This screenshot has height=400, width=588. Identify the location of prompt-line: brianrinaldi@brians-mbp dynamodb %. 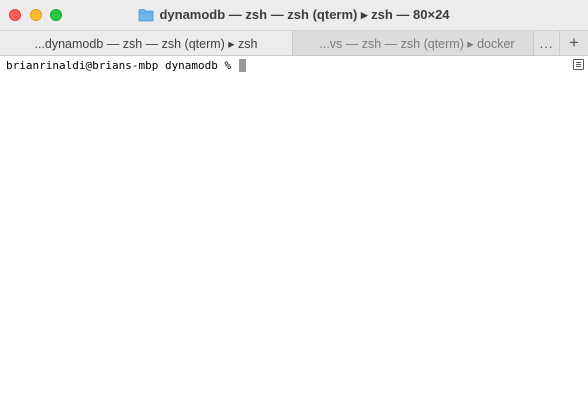
(126, 65).